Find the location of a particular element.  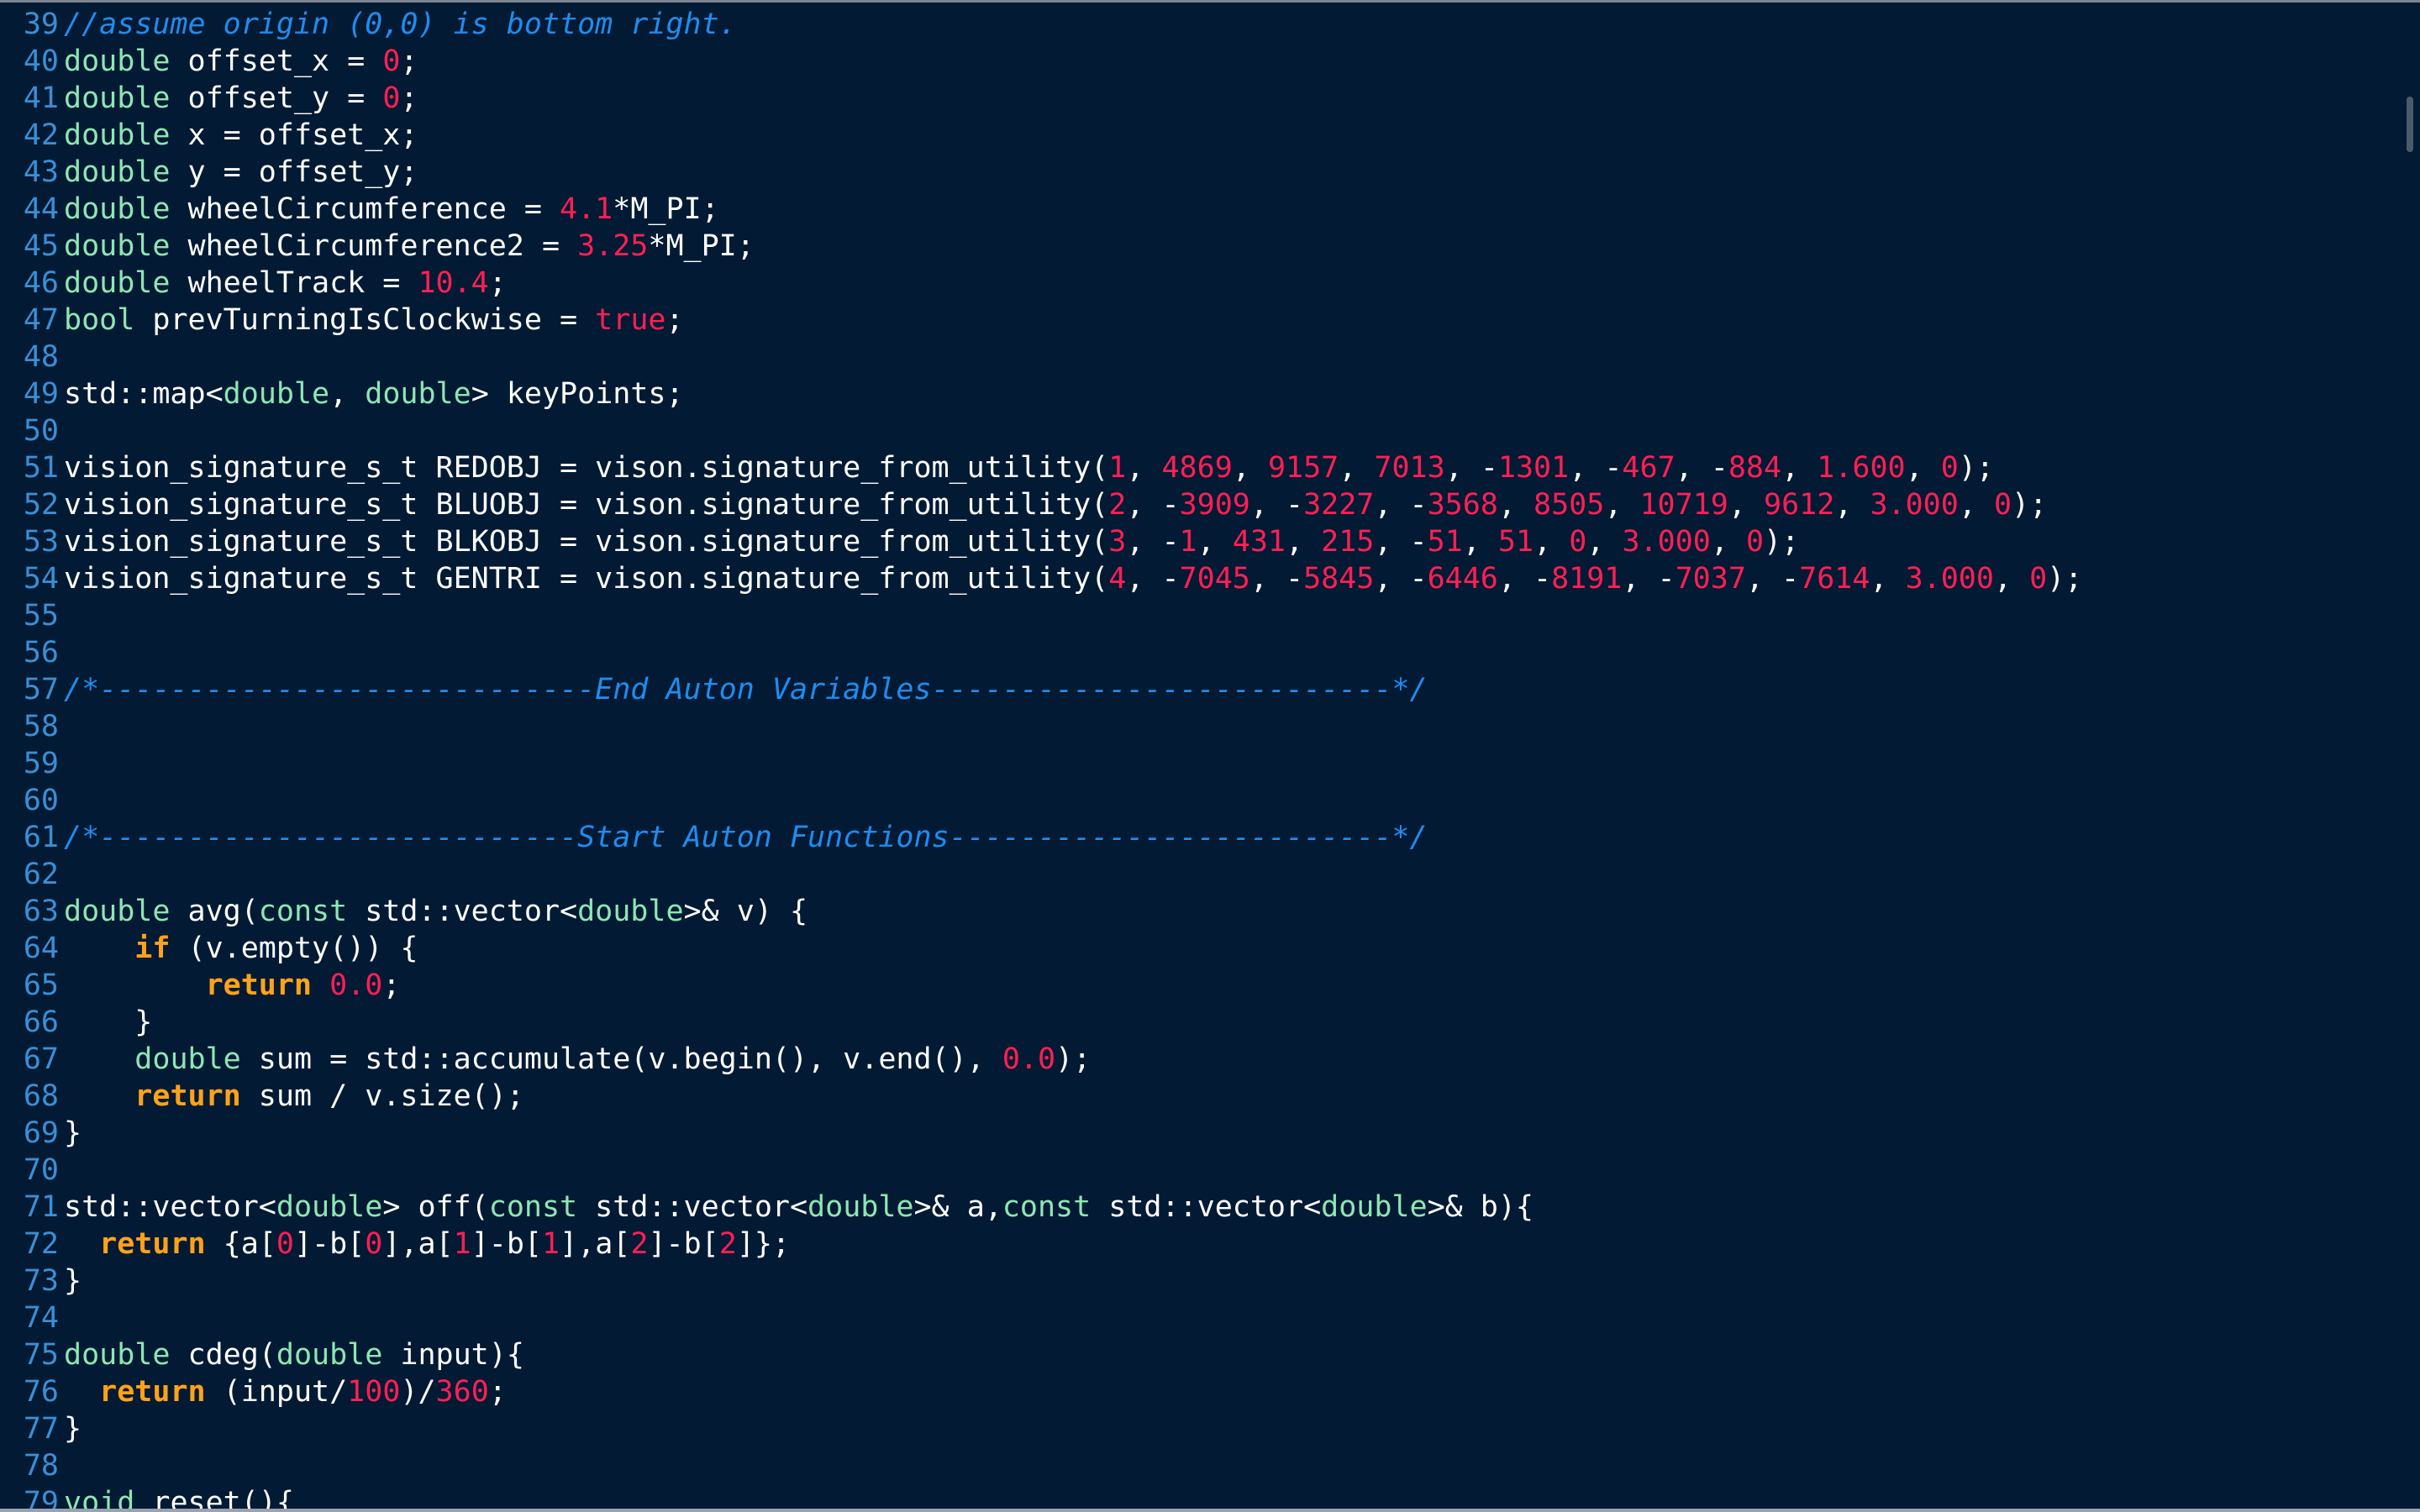

window-top-border is located at coordinates (1210, 1).